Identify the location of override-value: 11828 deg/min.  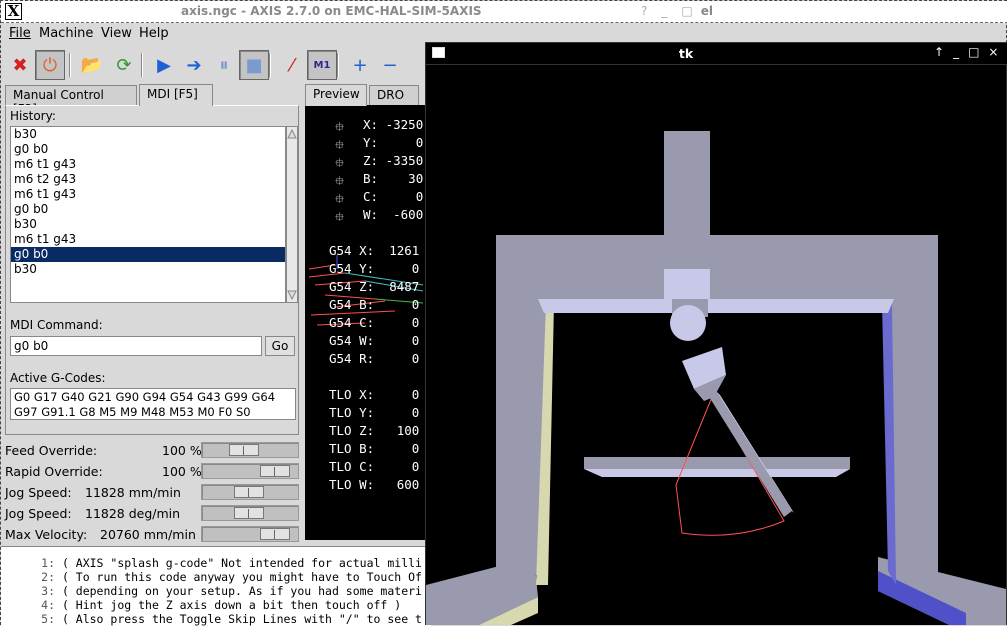
(133, 513).